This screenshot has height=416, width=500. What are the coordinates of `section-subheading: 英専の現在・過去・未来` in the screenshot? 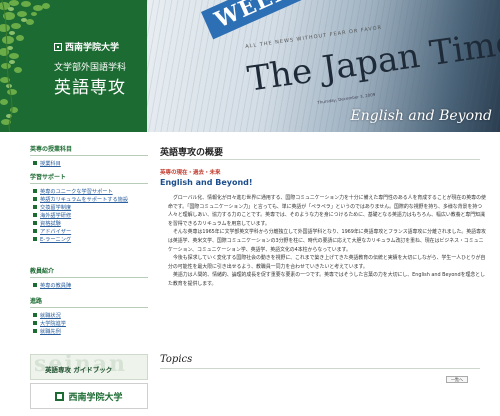 It's located at (190, 173).